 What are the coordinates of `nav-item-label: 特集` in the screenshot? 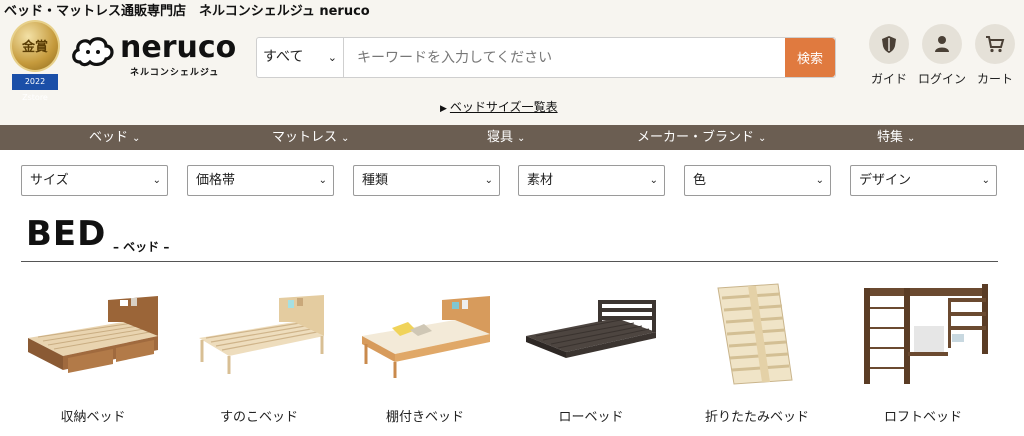 It's located at (890, 137).